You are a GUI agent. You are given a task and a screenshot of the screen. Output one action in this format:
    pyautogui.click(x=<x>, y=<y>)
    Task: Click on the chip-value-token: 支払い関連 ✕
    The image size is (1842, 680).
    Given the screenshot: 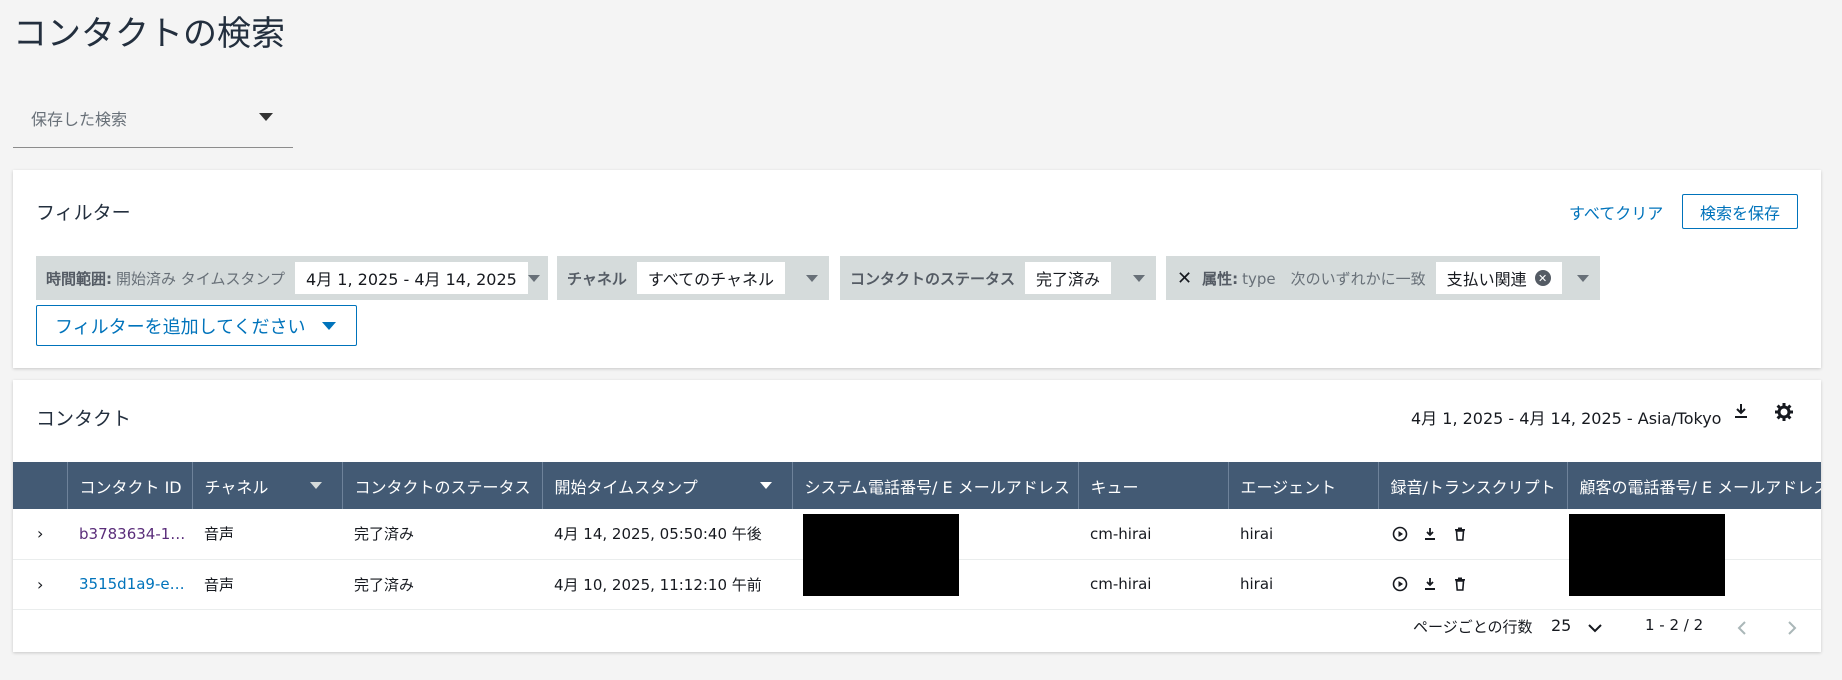 What is the action you would take?
    pyautogui.click(x=1498, y=278)
    